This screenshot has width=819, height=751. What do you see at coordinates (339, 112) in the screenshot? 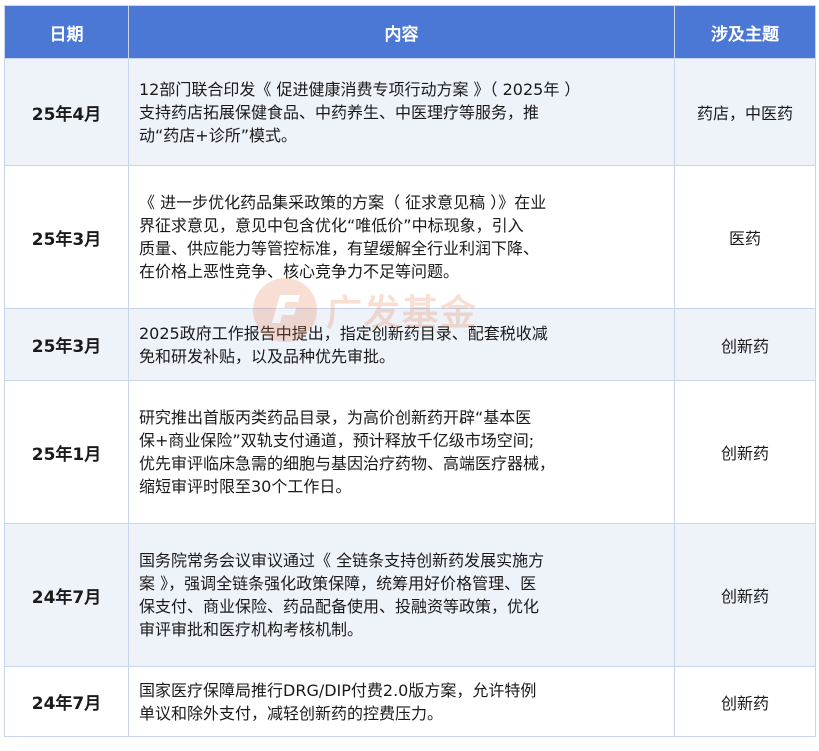
I see `content-line: 支持药店拓展保健食品、中药养生、中医理疗等服务，推` at bounding box center [339, 112].